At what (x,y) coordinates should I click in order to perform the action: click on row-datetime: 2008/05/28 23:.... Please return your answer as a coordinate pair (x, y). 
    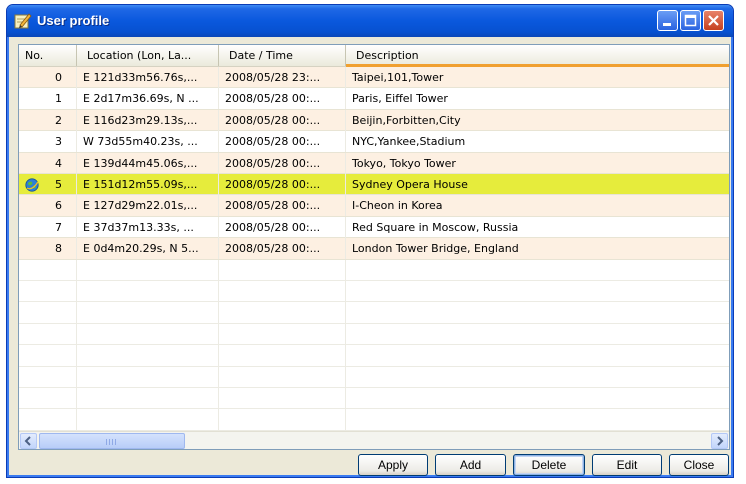
    Looking at the image, I should click on (282, 77).